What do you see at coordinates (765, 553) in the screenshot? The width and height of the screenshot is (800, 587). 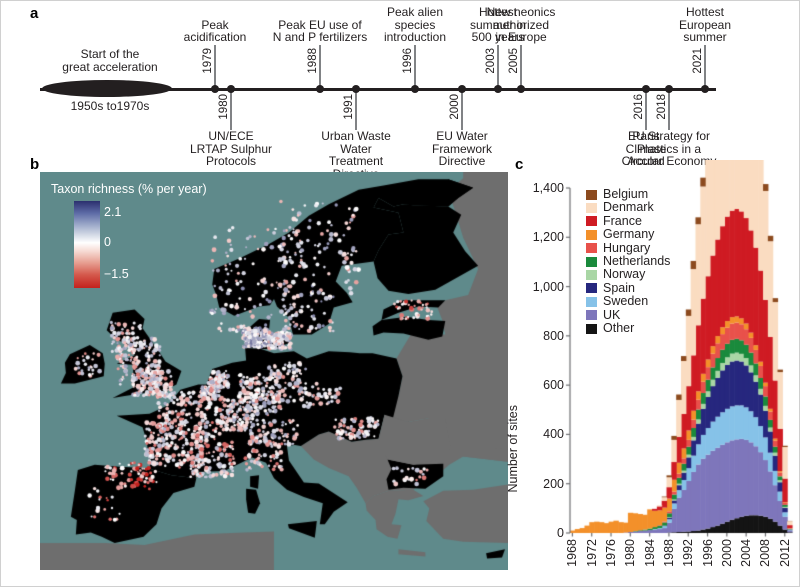 I see `x-tick-2008: 2008` at bounding box center [765, 553].